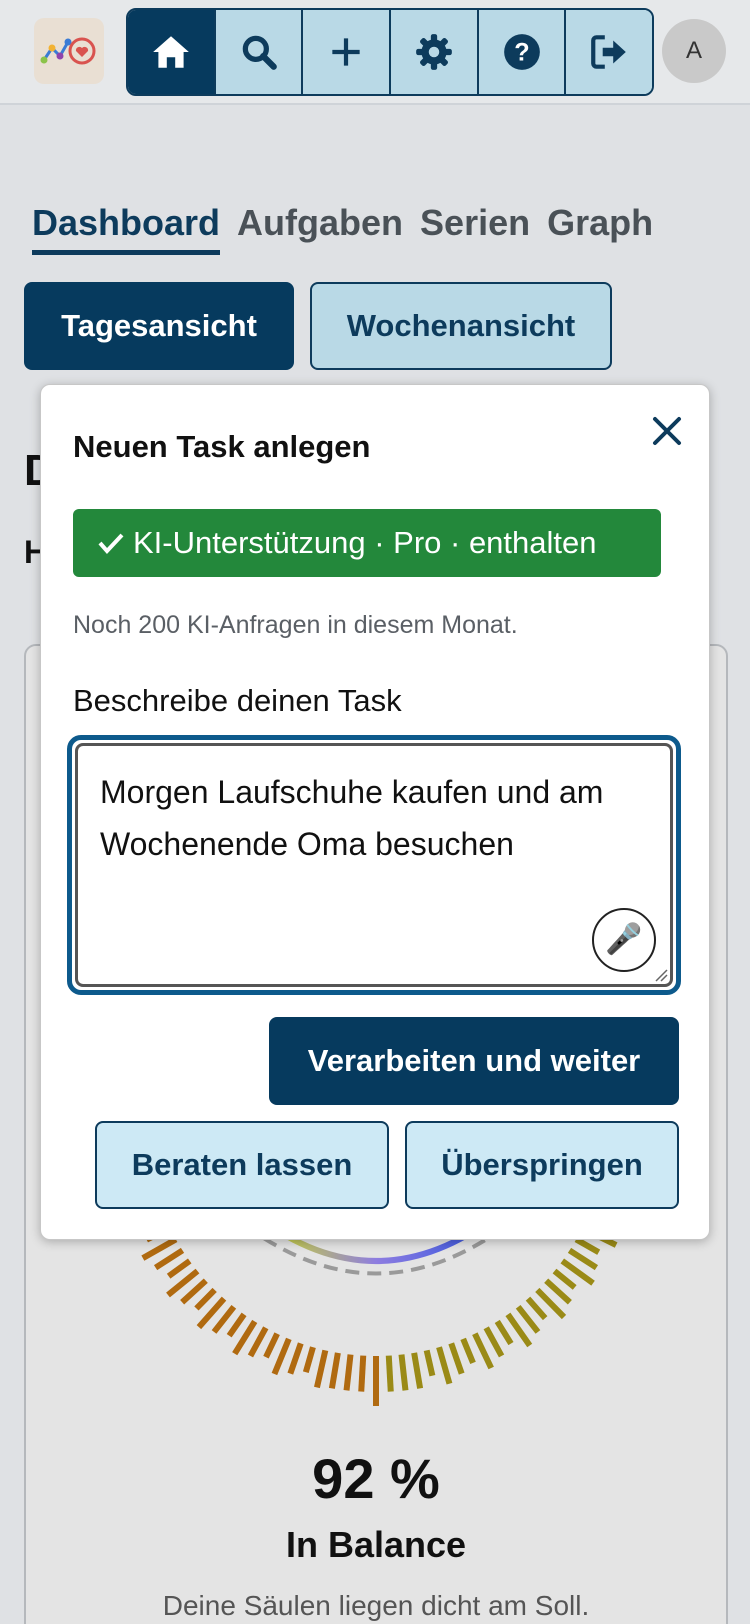  I want to click on nav-logout-button, so click(609, 52).